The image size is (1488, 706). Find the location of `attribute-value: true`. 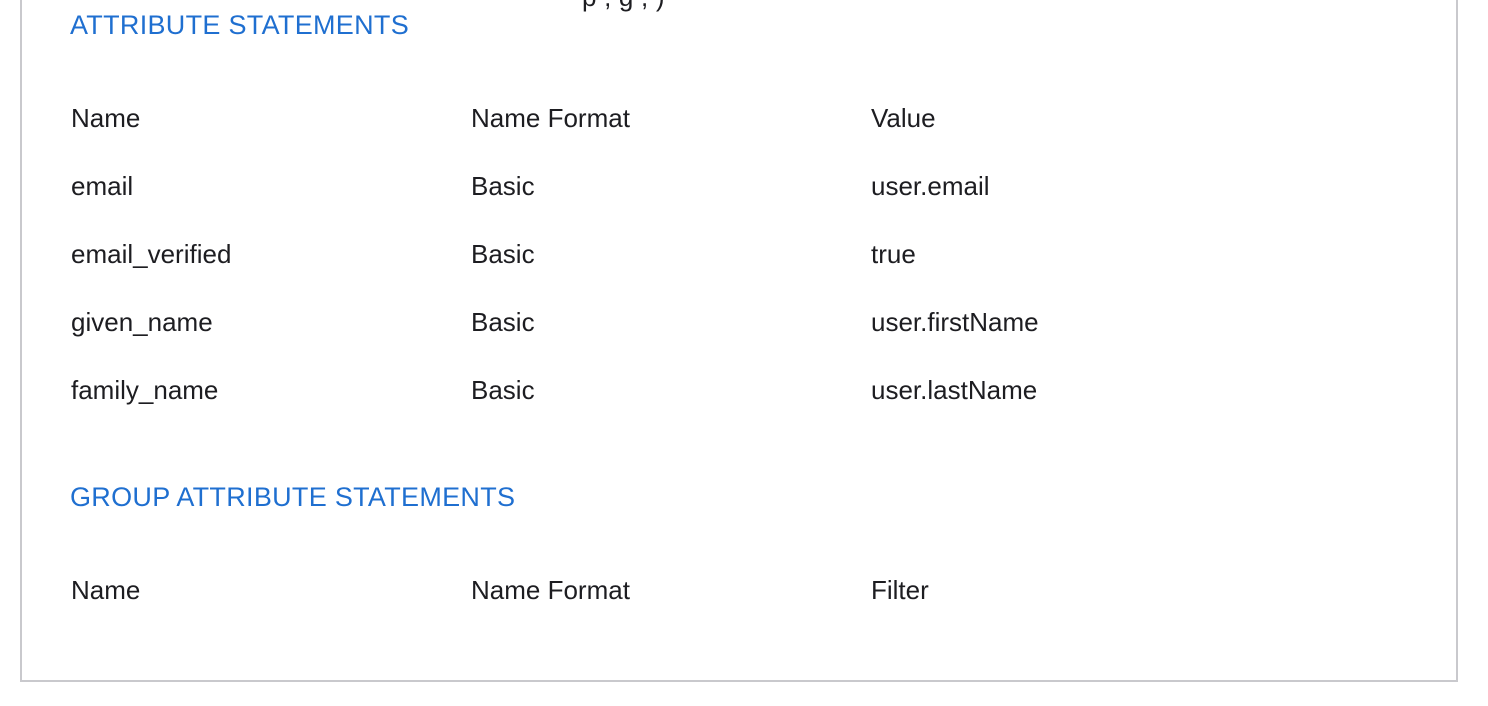

attribute-value: true is located at coordinates (893, 254).